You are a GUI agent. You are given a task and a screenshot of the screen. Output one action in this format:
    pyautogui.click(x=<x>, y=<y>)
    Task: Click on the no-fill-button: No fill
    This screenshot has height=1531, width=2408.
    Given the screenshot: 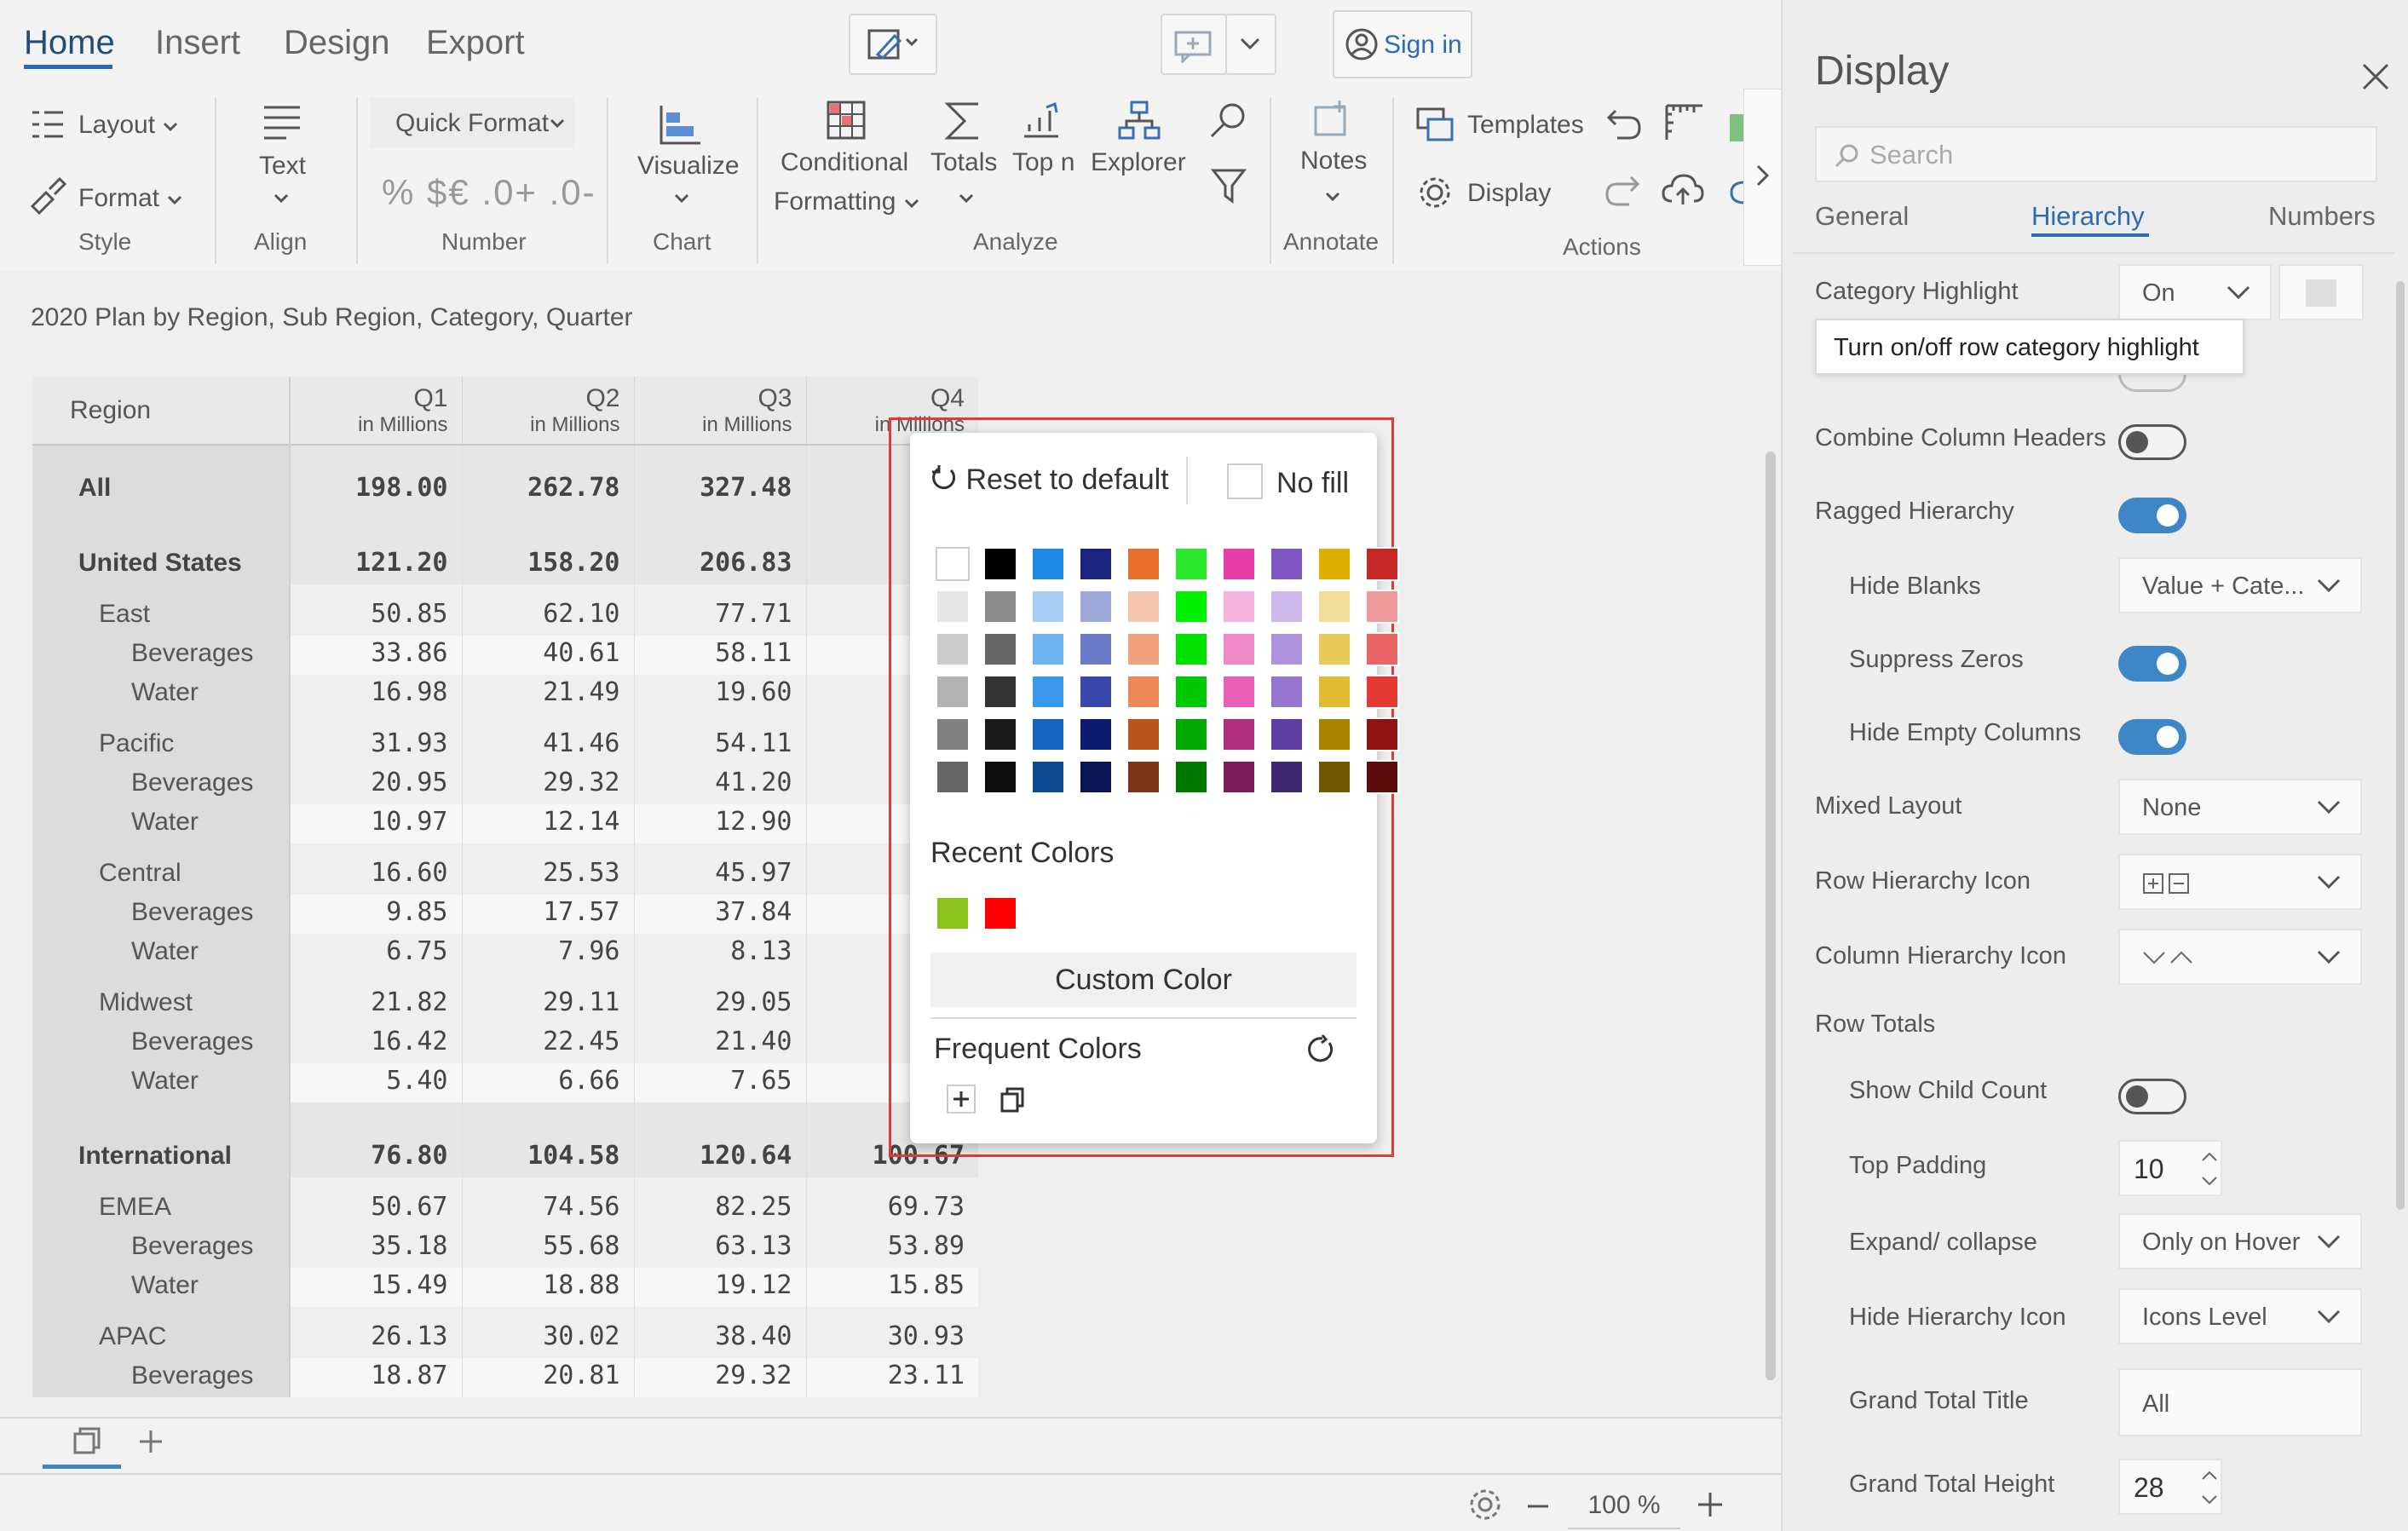 What is the action you would take?
    pyautogui.click(x=1288, y=481)
    